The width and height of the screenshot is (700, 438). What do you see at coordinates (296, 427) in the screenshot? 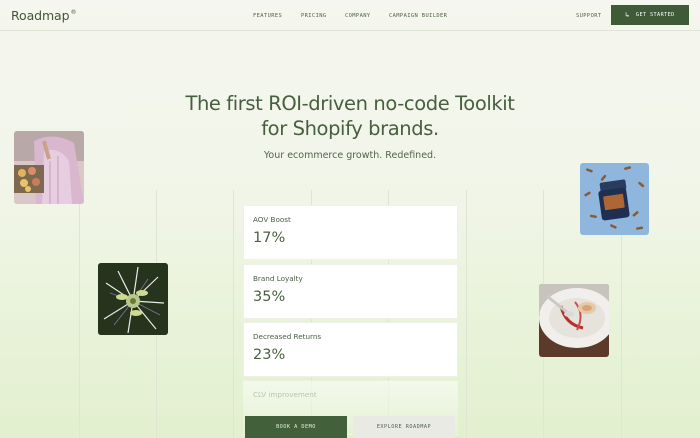
I see `book-demo-button: Book a Demo` at bounding box center [296, 427].